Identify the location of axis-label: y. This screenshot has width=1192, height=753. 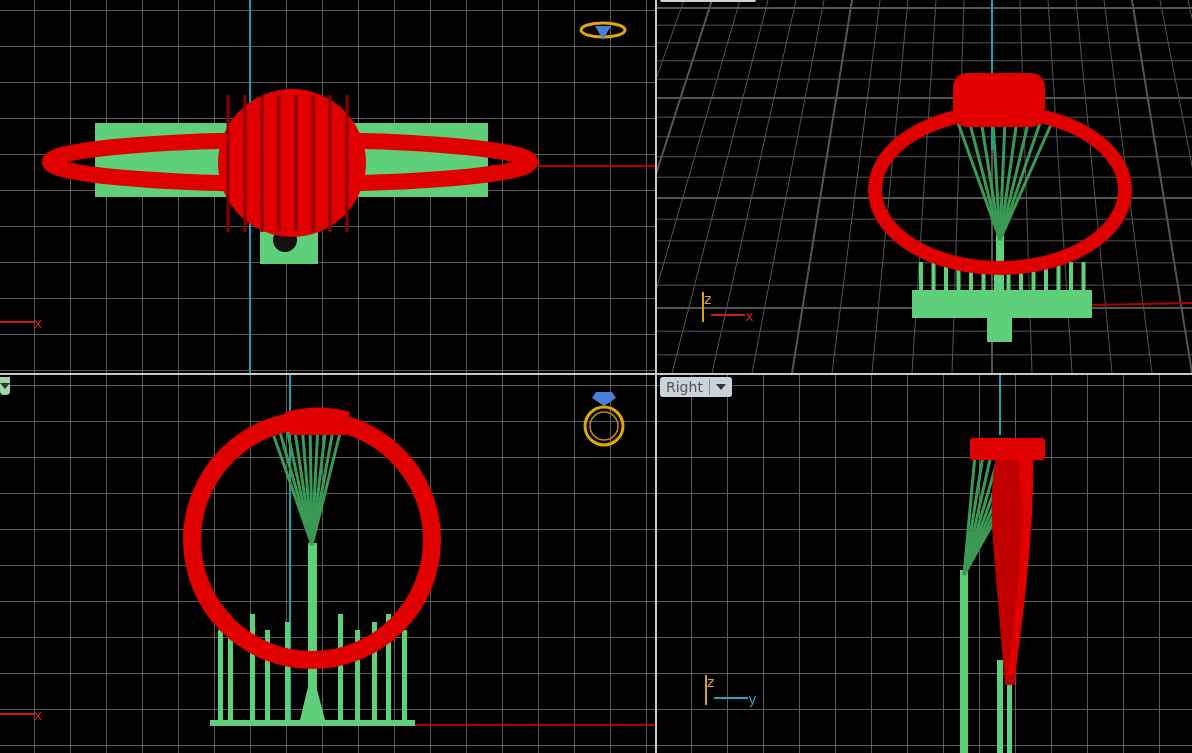
(752, 699).